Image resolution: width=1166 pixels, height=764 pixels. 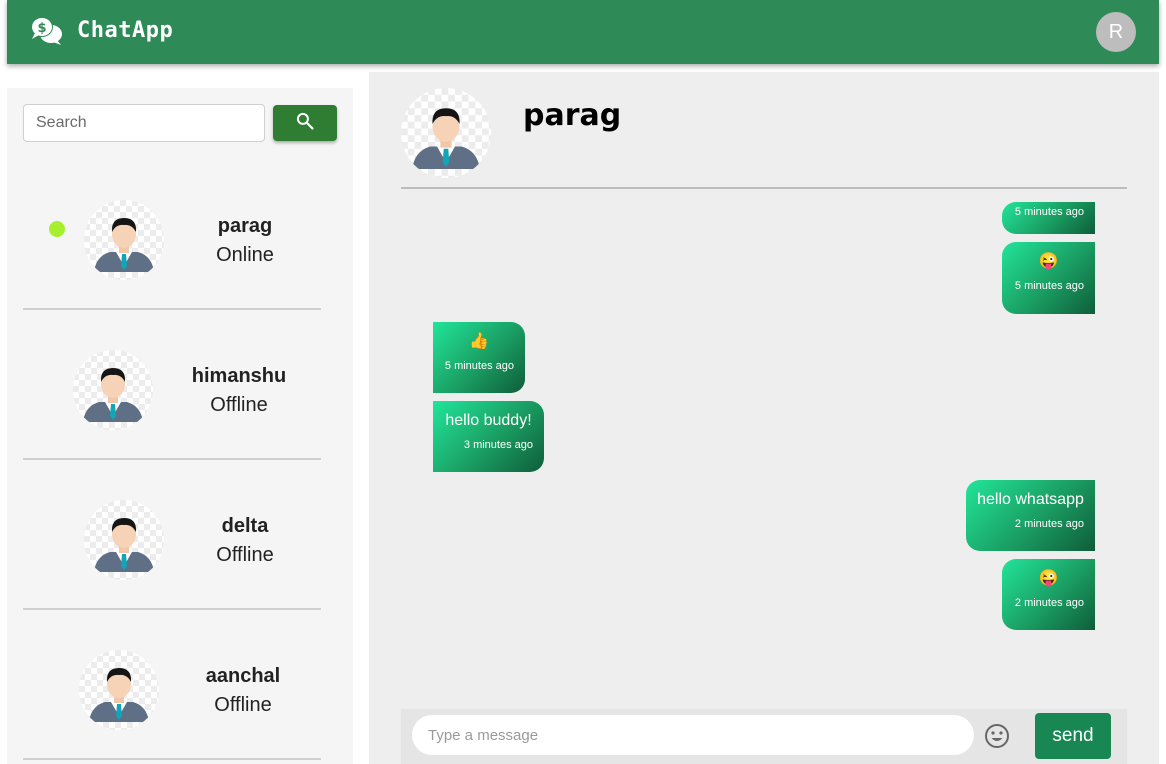 I want to click on contact-status: Online, so click(x=245, y=255).